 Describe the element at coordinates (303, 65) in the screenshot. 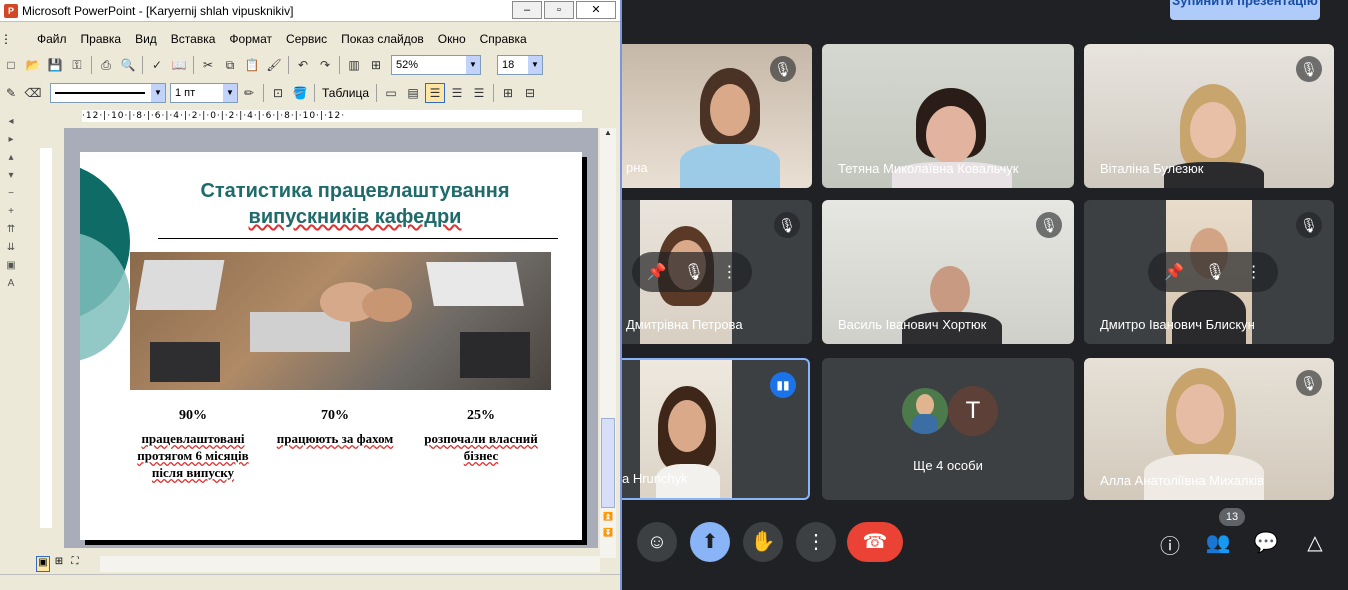

I see `undo-icon: ↶` at that location.